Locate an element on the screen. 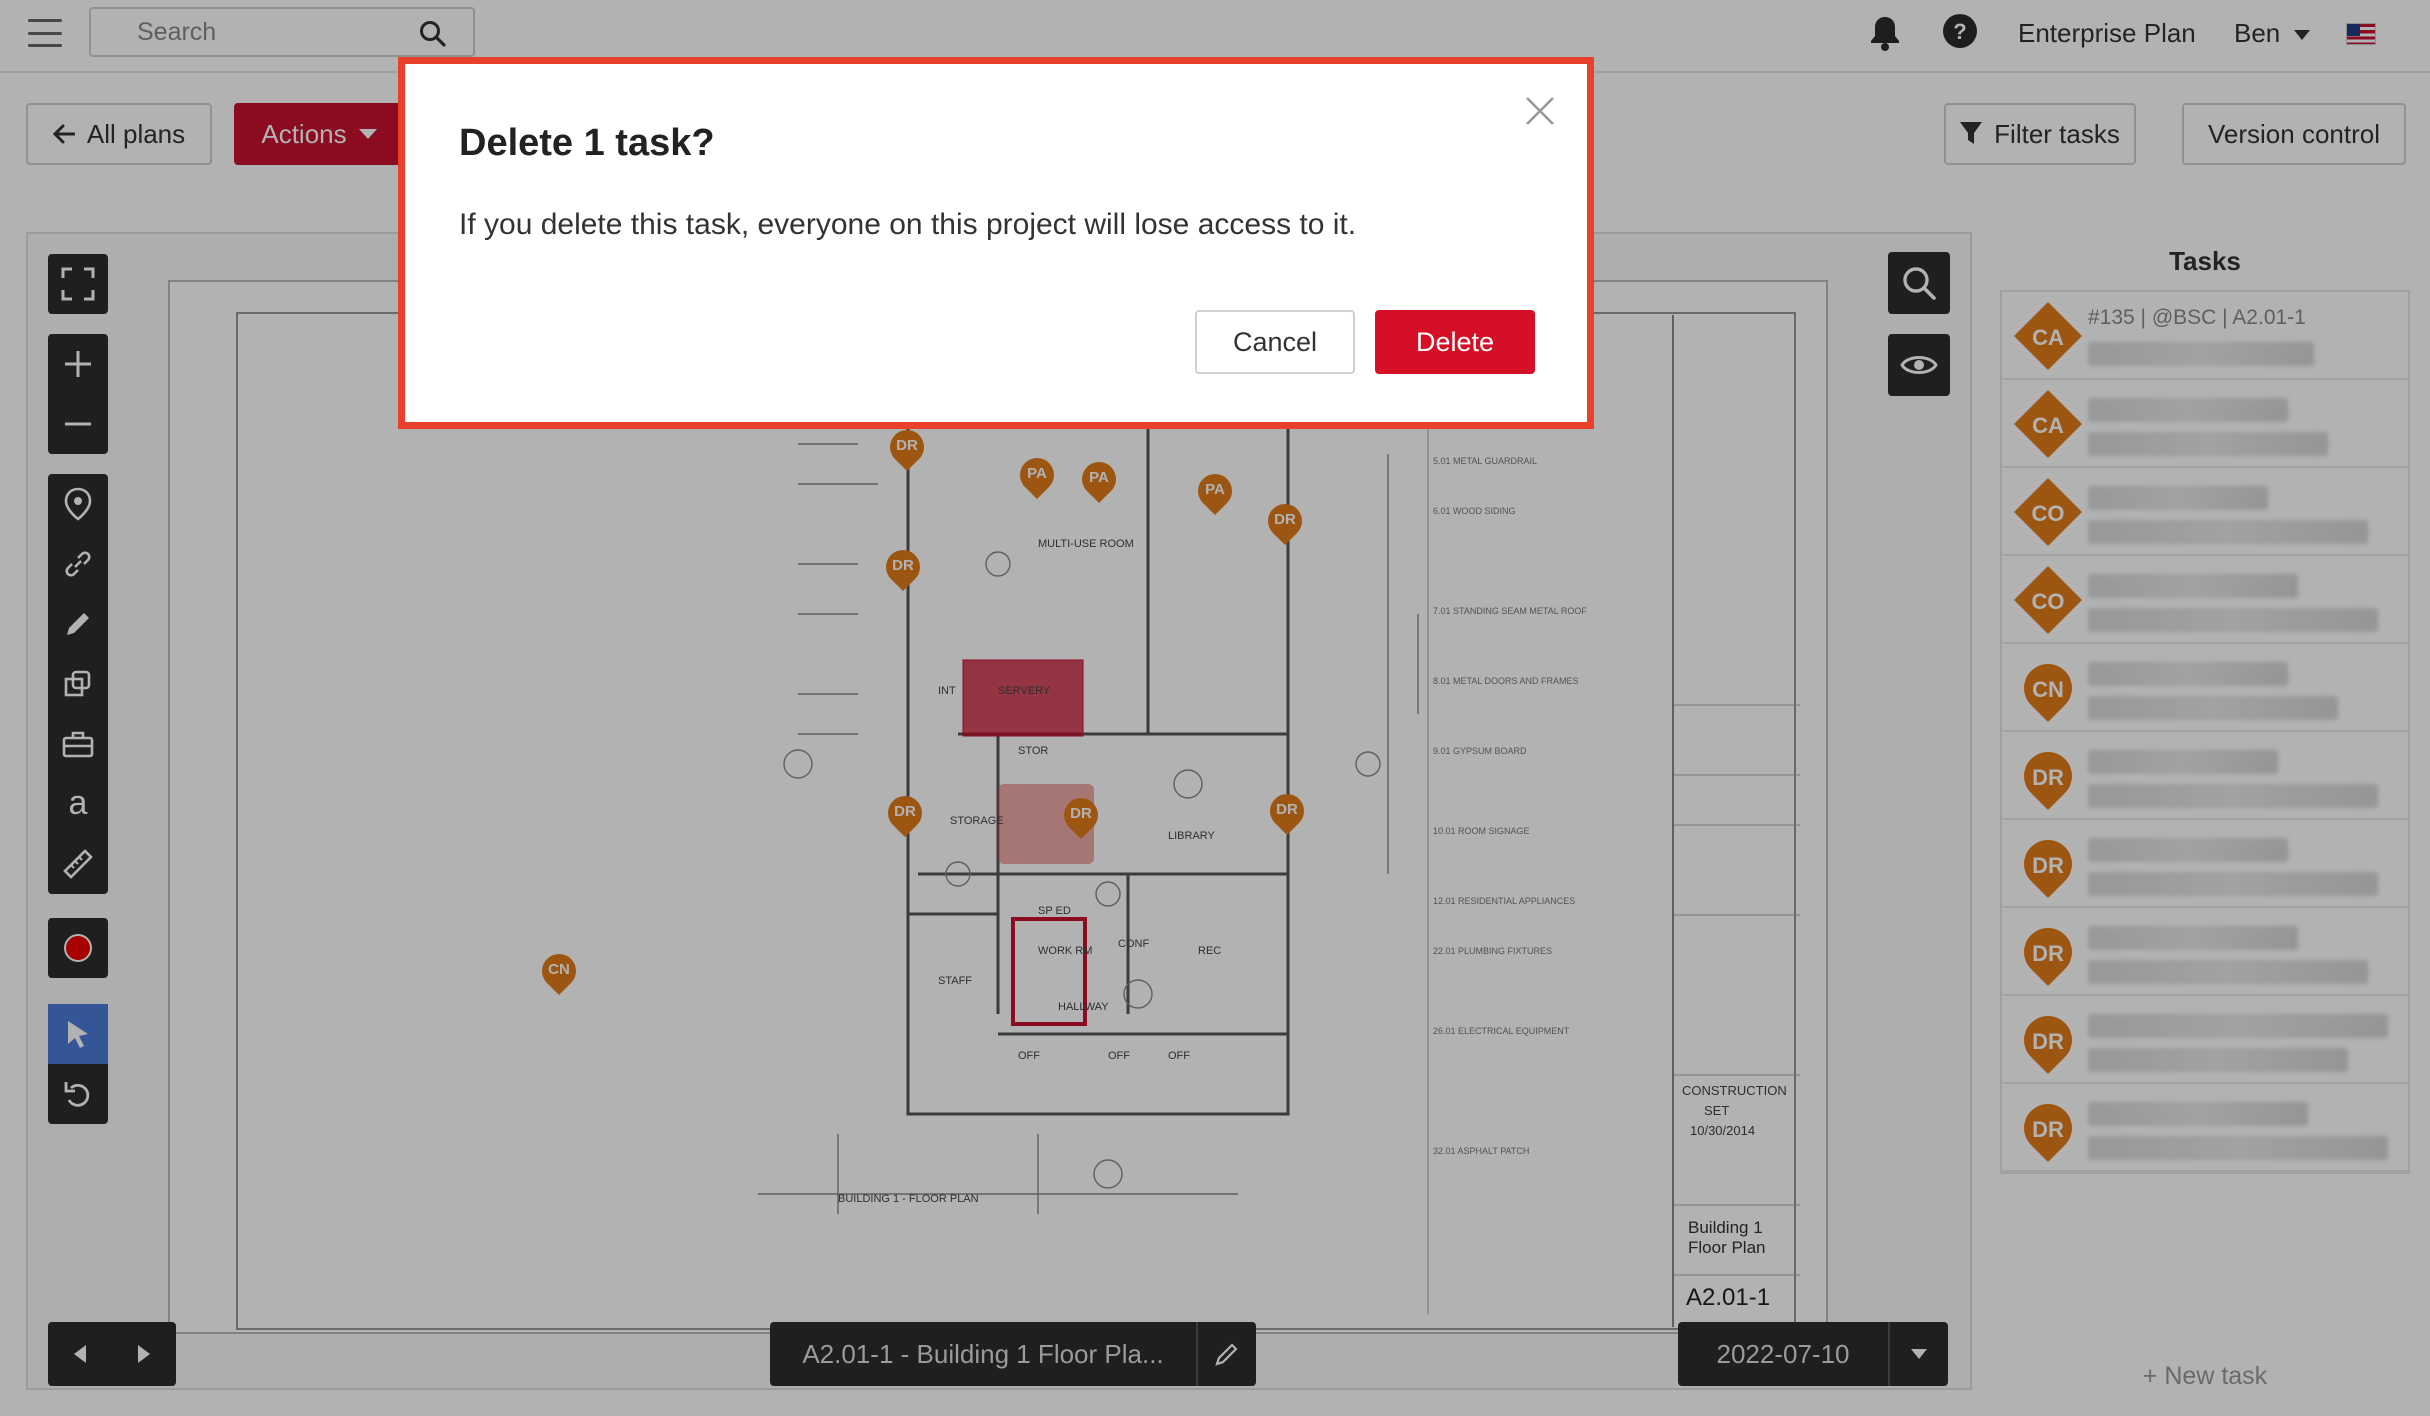  close-icon is located at coordinates (1540, 111).